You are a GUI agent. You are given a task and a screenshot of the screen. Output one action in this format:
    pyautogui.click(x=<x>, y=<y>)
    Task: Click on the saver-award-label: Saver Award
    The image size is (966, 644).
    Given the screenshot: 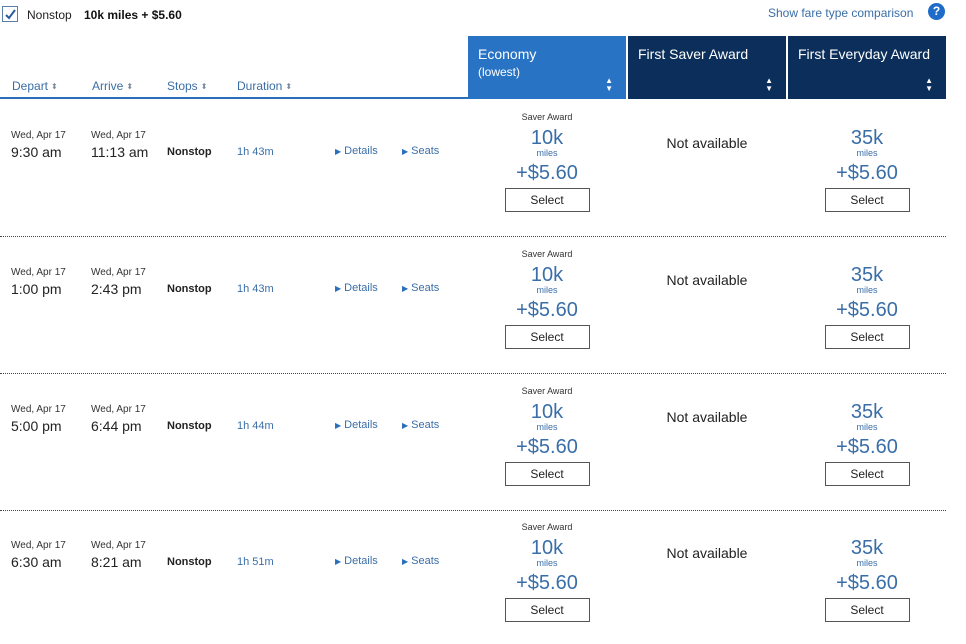 What is the action you would take?
    pyautogui.click(x=547, y=527)
    